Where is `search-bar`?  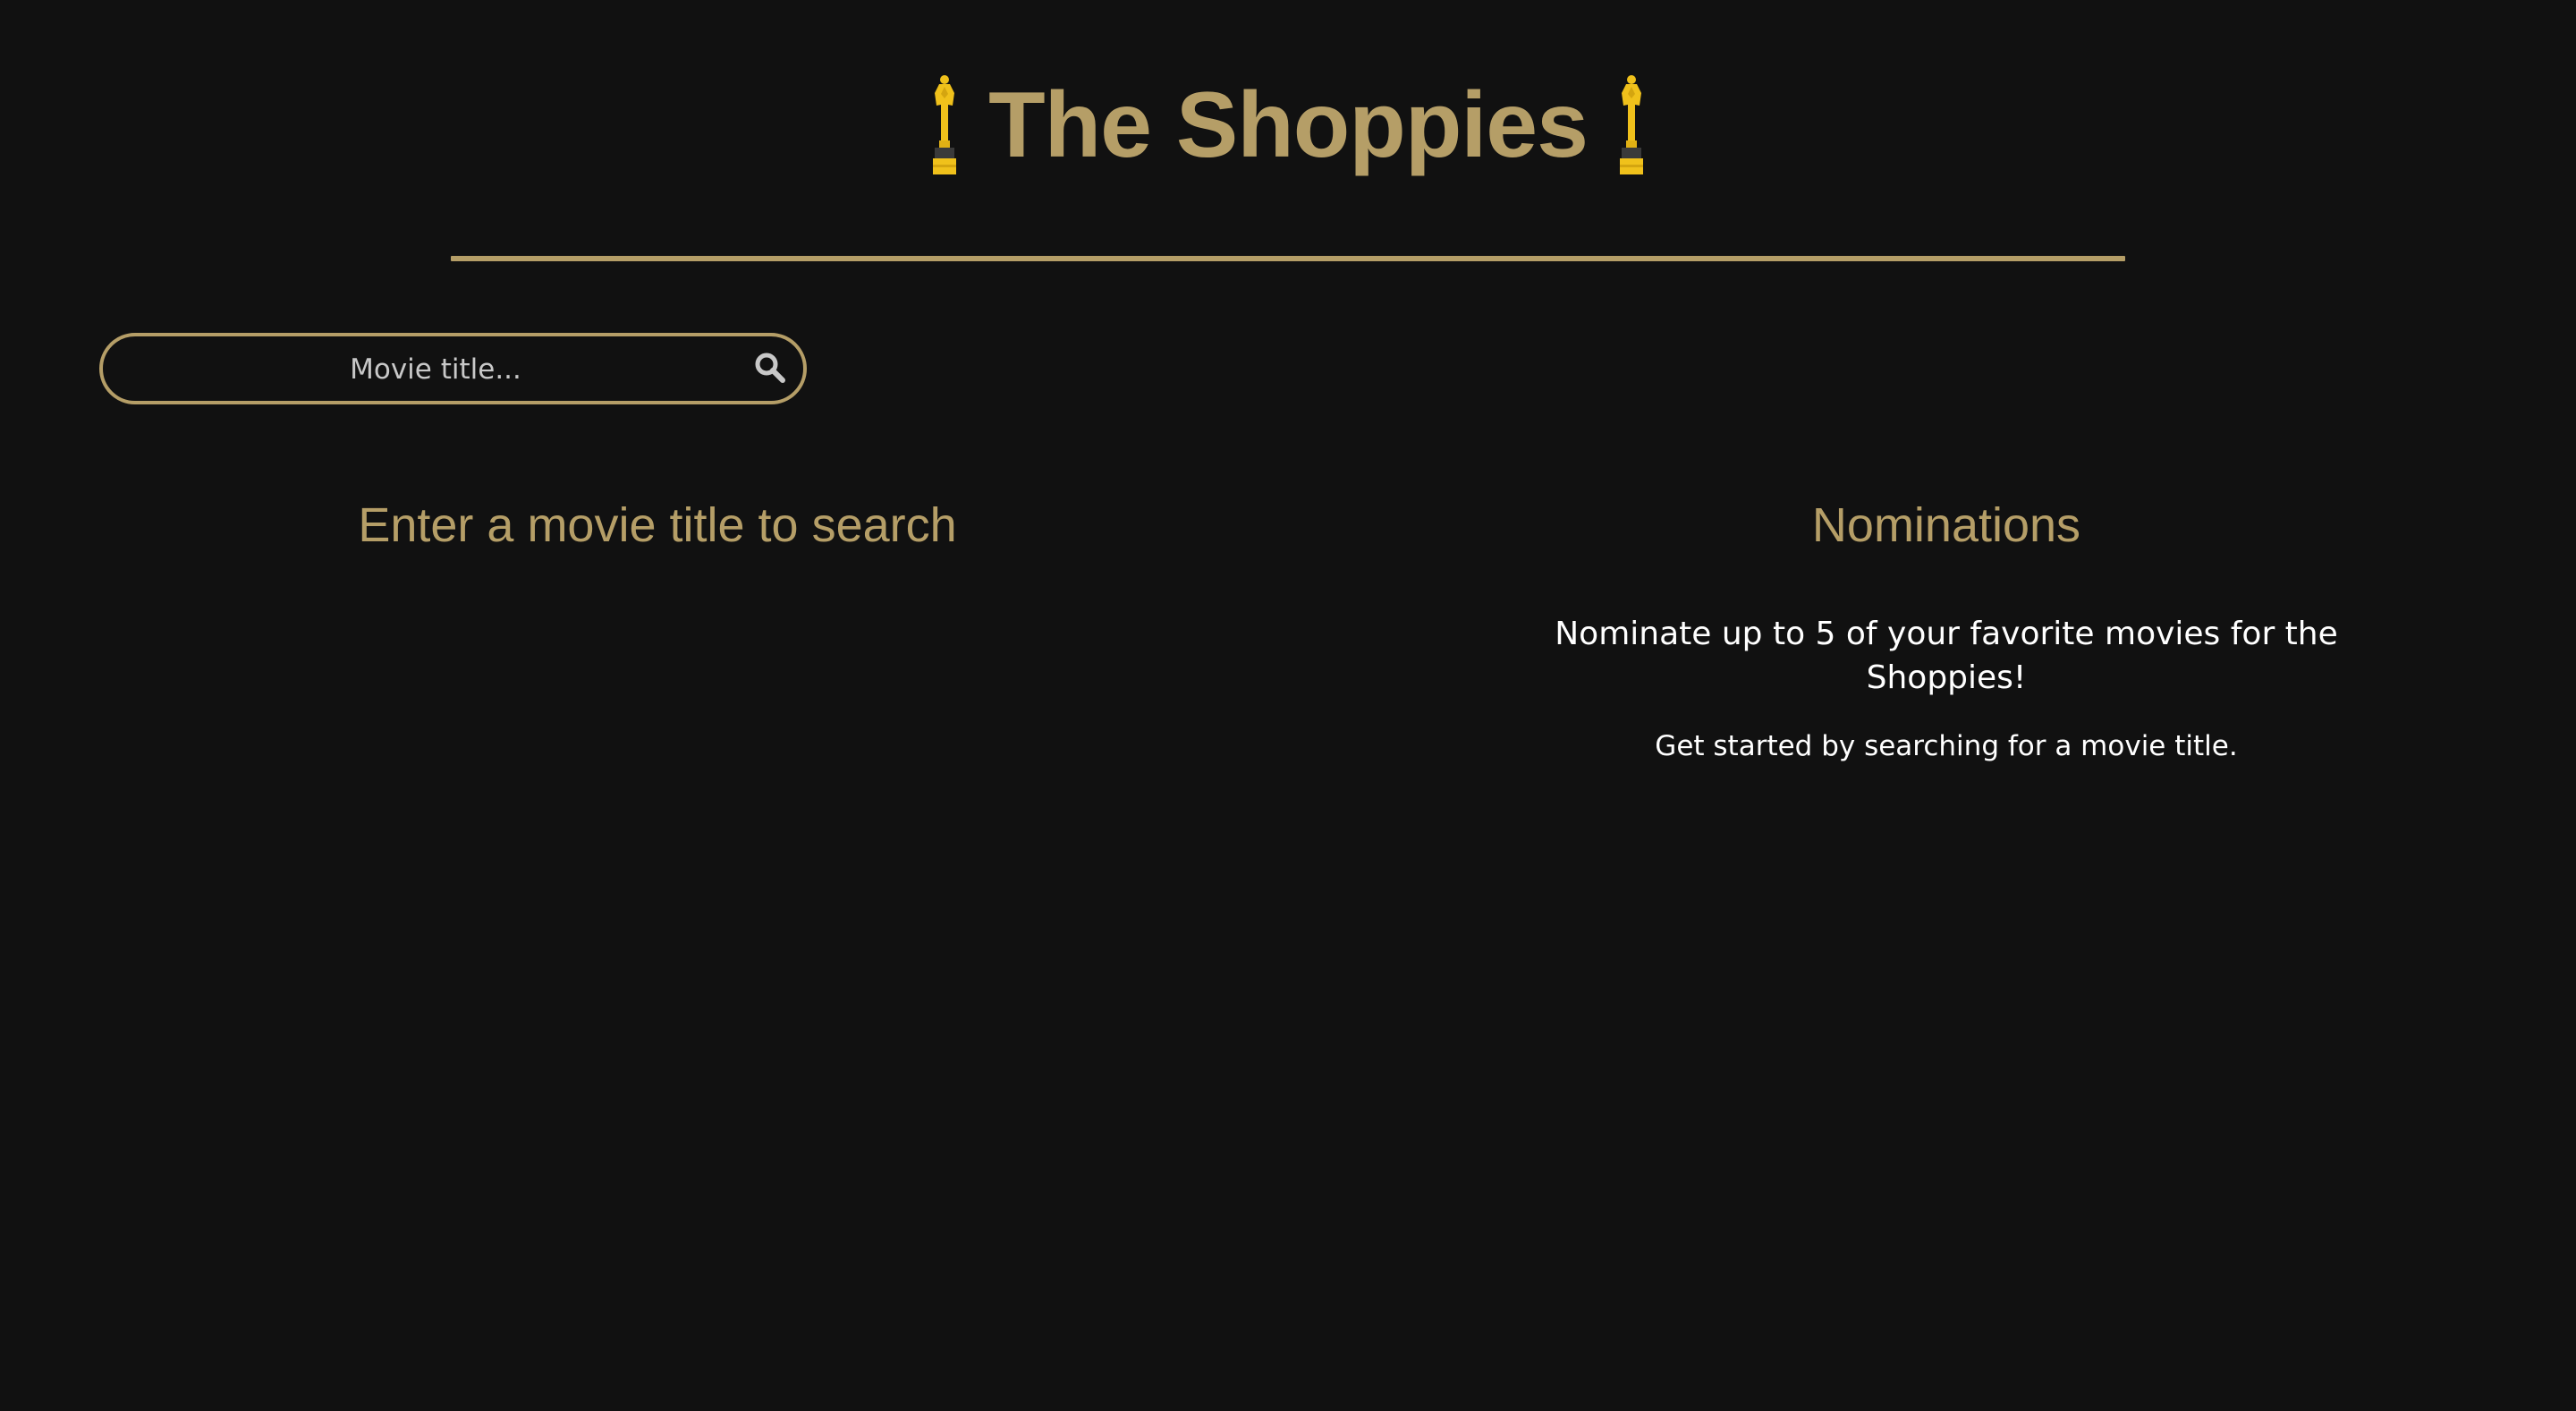 search-bar is located at coordinates (453, 368).